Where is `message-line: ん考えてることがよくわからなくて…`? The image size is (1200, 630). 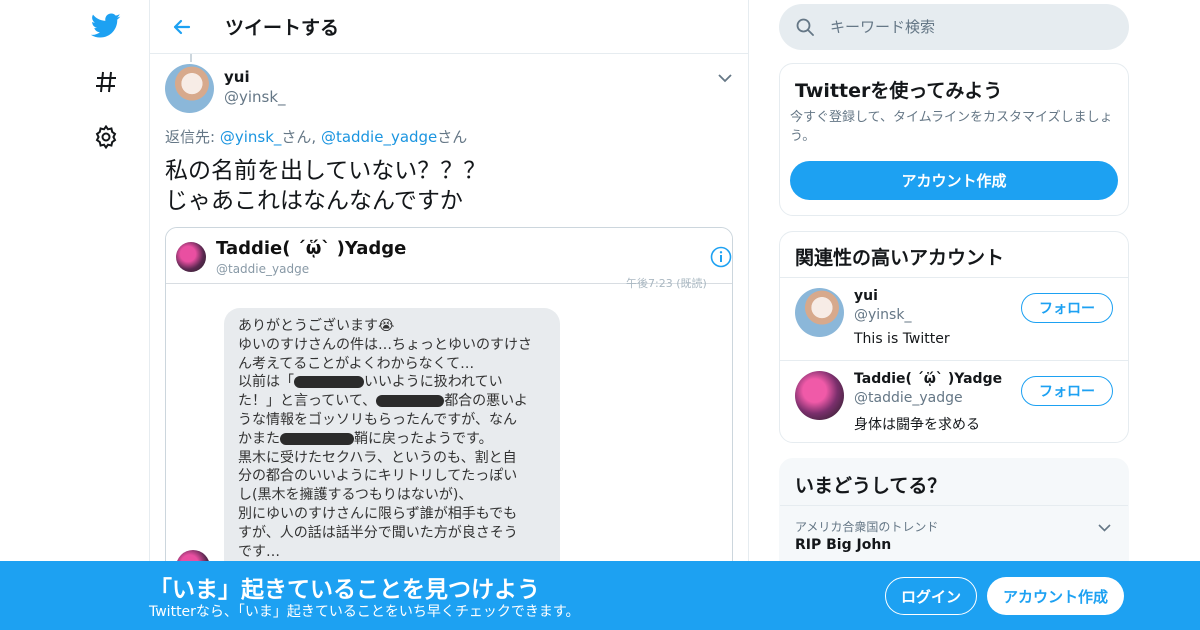 message-line: ん考えてることがよくわからなくて… is located at coordinates (356, 363).